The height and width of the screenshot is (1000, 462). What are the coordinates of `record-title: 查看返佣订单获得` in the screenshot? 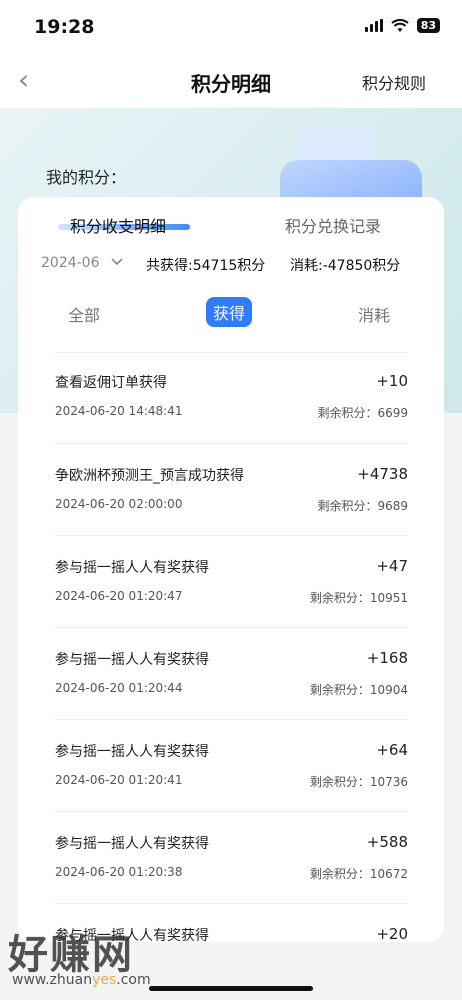 It's located at (111, 383).